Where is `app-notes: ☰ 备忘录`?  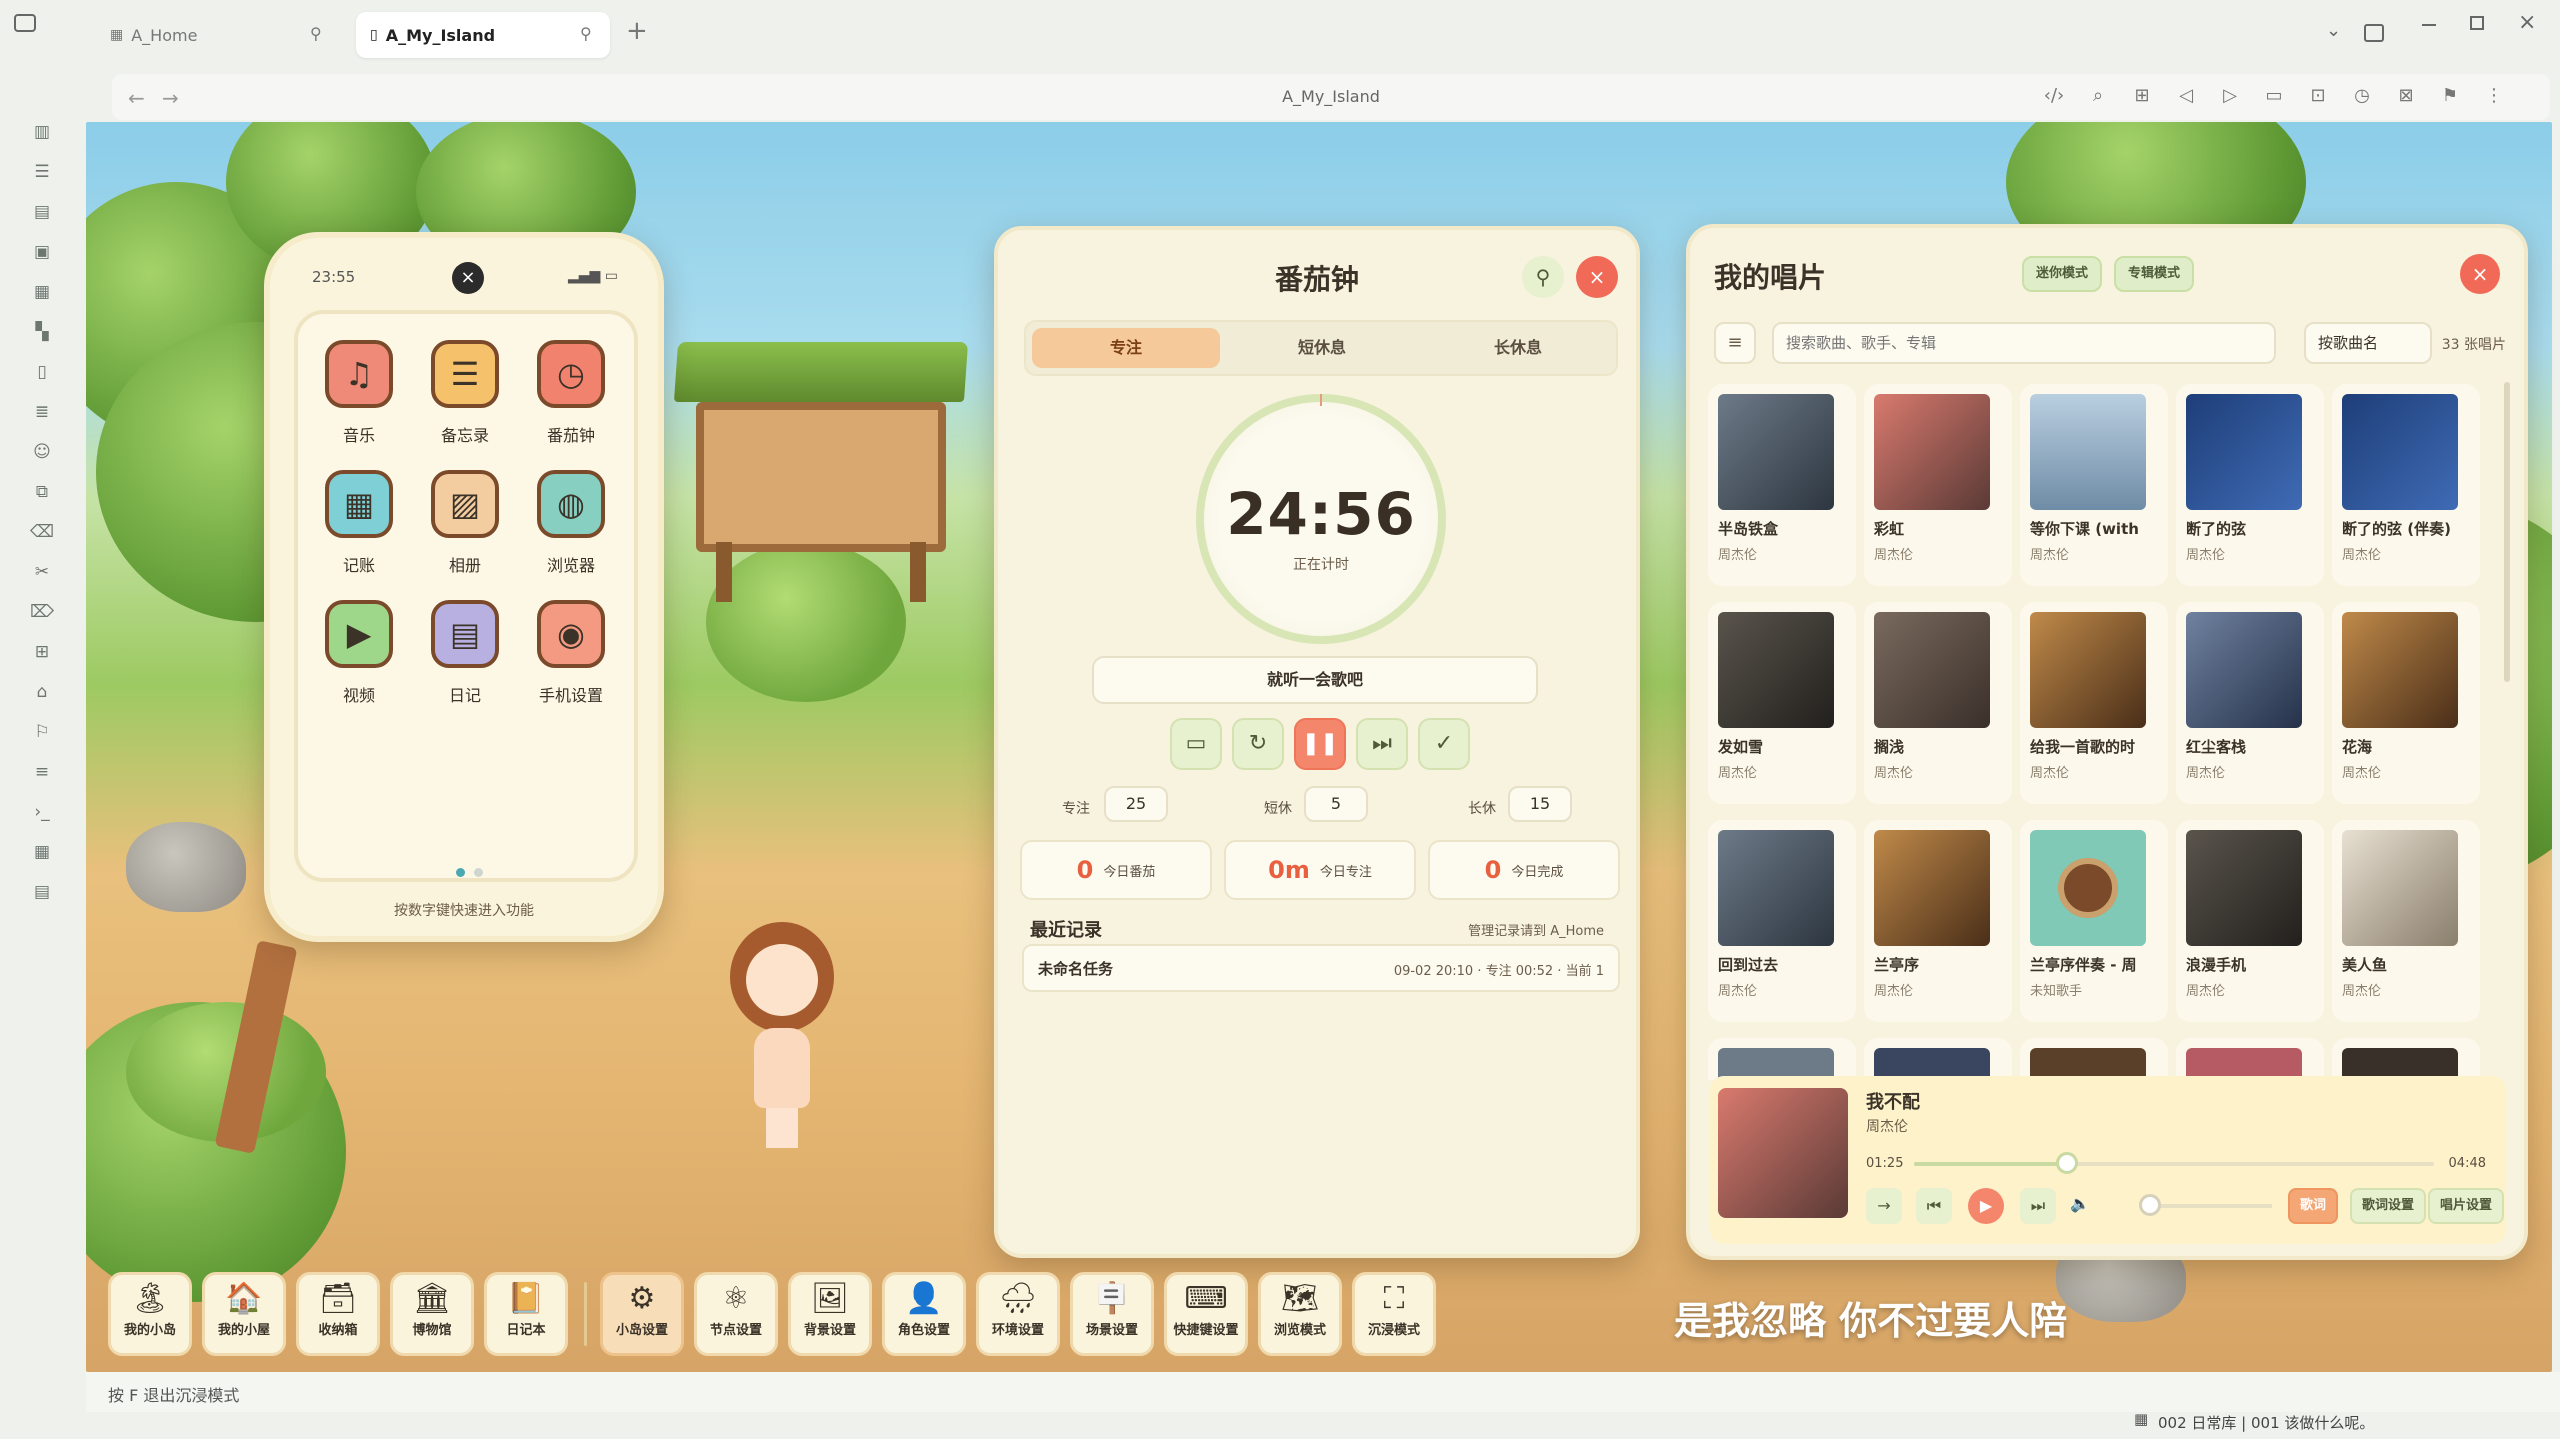
app-notes: ☰ 备忘录 is located at coordinates (465, 393).